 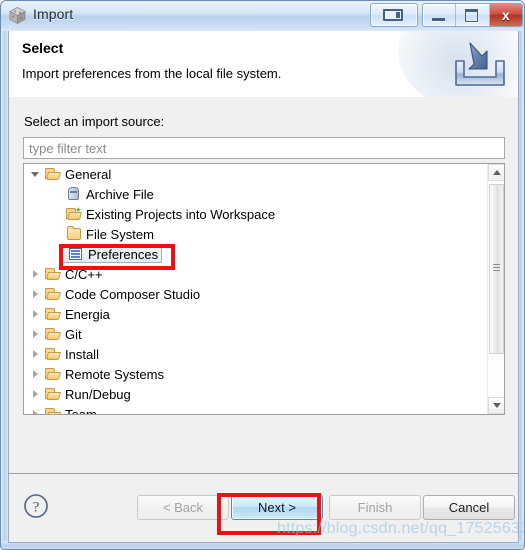 I want to click on tree-item-label: Install, so click(x=82, y=354).